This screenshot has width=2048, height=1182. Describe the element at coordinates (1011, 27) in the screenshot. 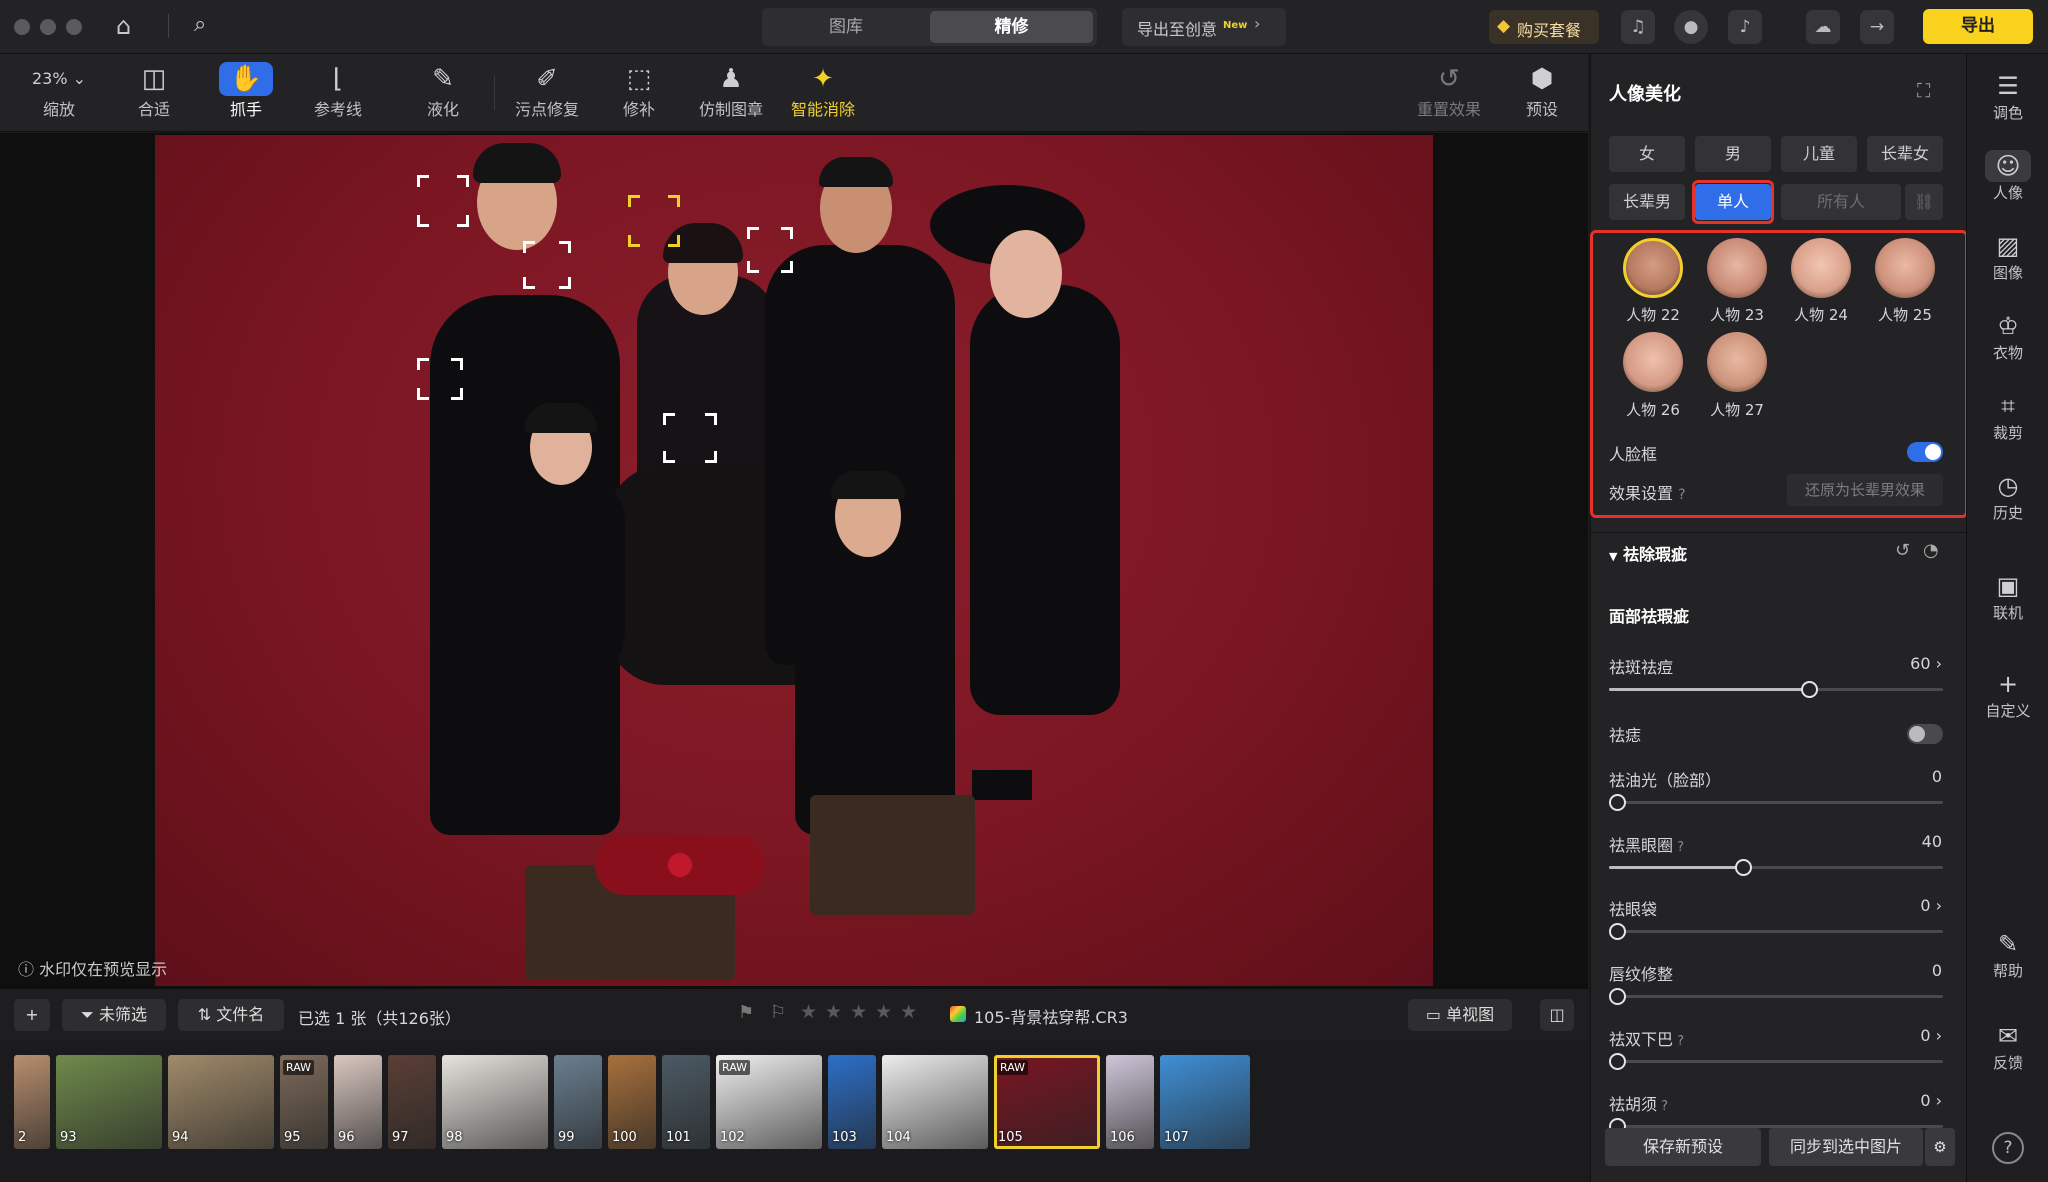

I see `tab-retouch: 精修` at that location.